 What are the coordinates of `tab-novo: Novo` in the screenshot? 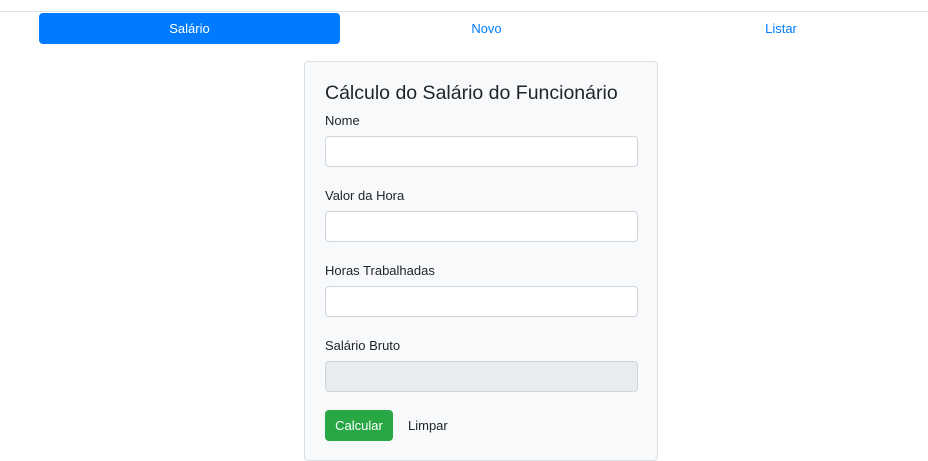 It's located at (486, 28).